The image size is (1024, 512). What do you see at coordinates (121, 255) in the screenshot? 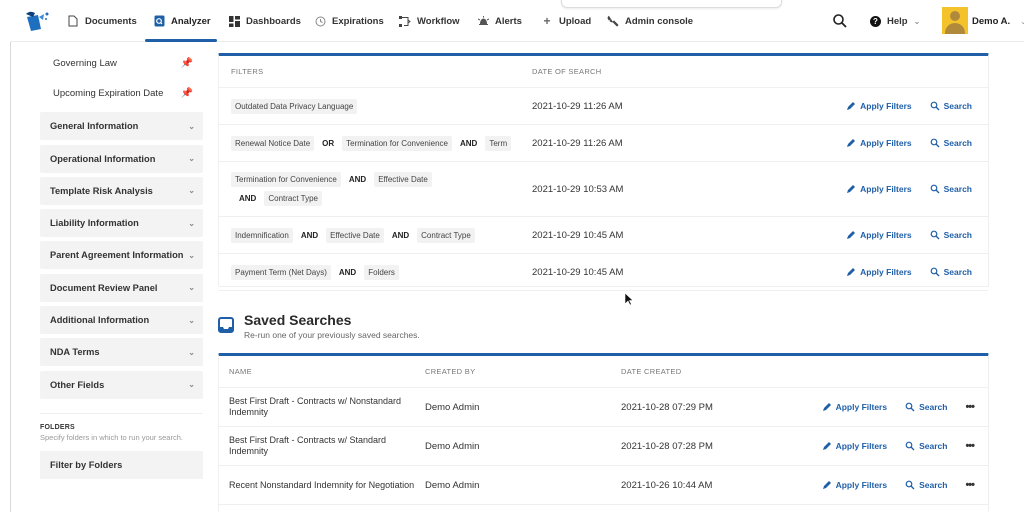
I see `accordion-parent-agreement-information: Parent Agreement Information ⌄` at bounding box center [121, 255].